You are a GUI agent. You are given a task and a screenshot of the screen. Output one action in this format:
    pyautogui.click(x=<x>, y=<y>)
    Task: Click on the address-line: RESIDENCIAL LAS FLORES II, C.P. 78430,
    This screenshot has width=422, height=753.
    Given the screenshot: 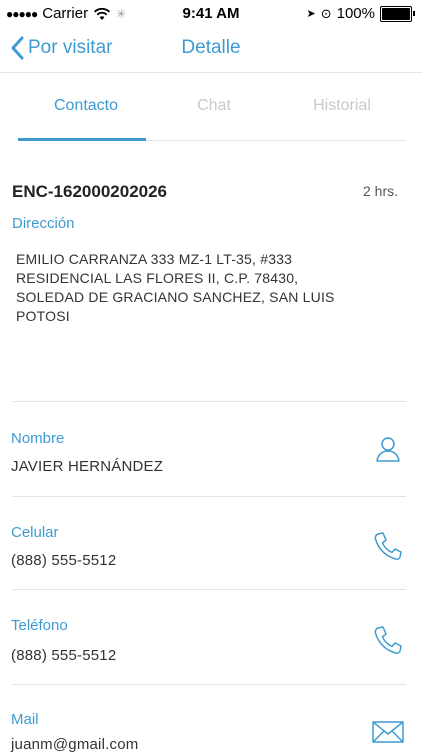 What is the action you would take?
    pyautogui.click(x=157, y=278)
    